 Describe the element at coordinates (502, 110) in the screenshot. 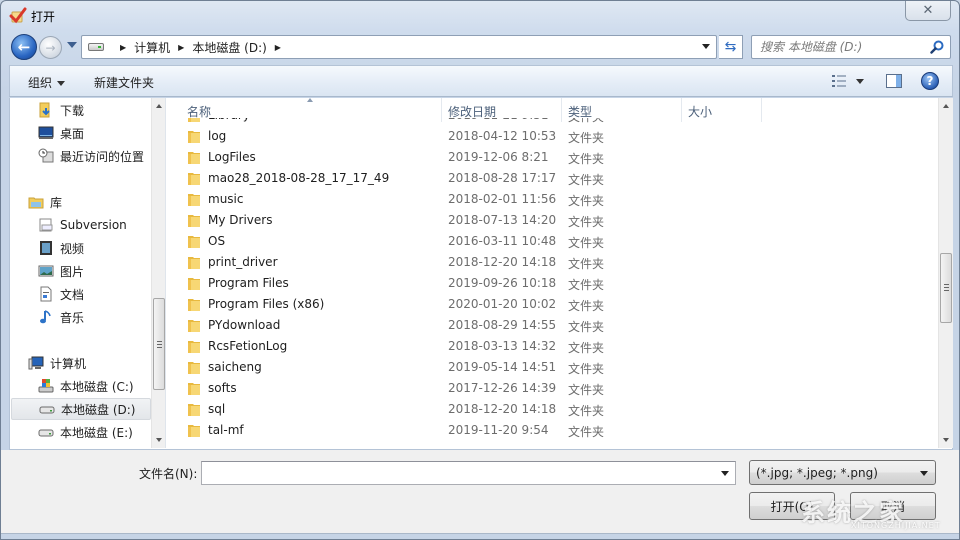

I see `column-header-date: 修改日期` at that location.